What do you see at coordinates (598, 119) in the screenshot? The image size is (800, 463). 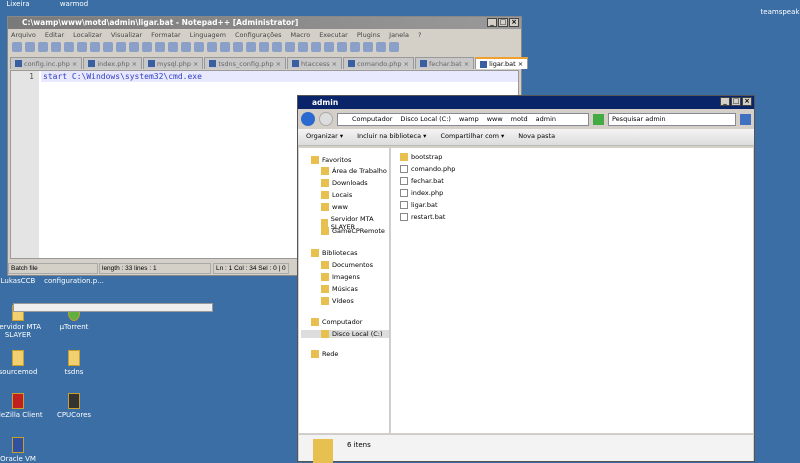 I see `refresh-icon` at bounding box center [598, 119].